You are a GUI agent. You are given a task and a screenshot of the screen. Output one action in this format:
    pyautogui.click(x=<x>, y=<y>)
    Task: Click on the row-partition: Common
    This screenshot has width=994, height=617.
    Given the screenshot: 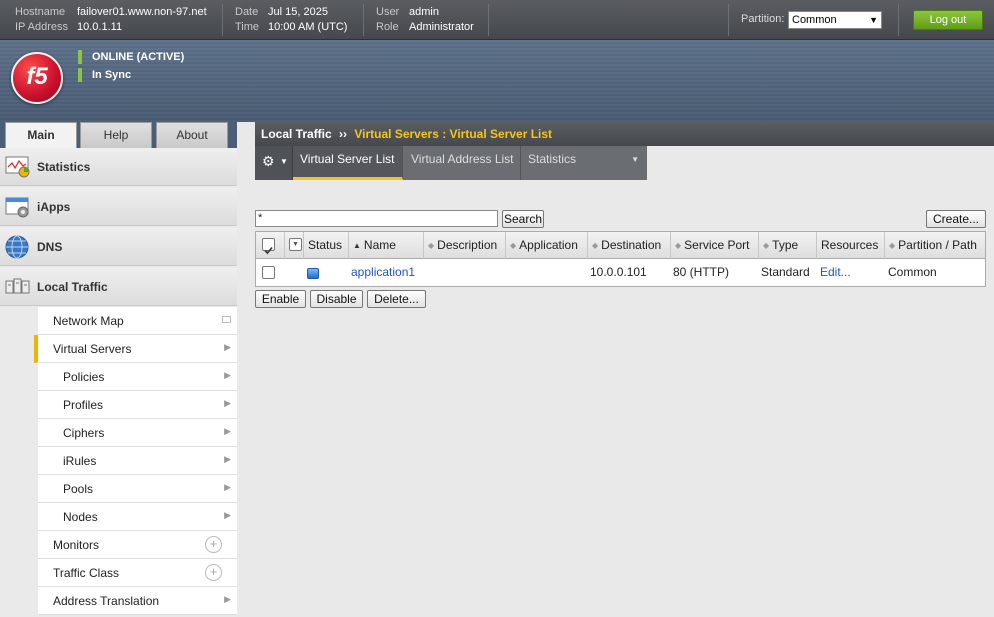 What is the action you would take?
    pyautogui.click(x=912, y=272)
    